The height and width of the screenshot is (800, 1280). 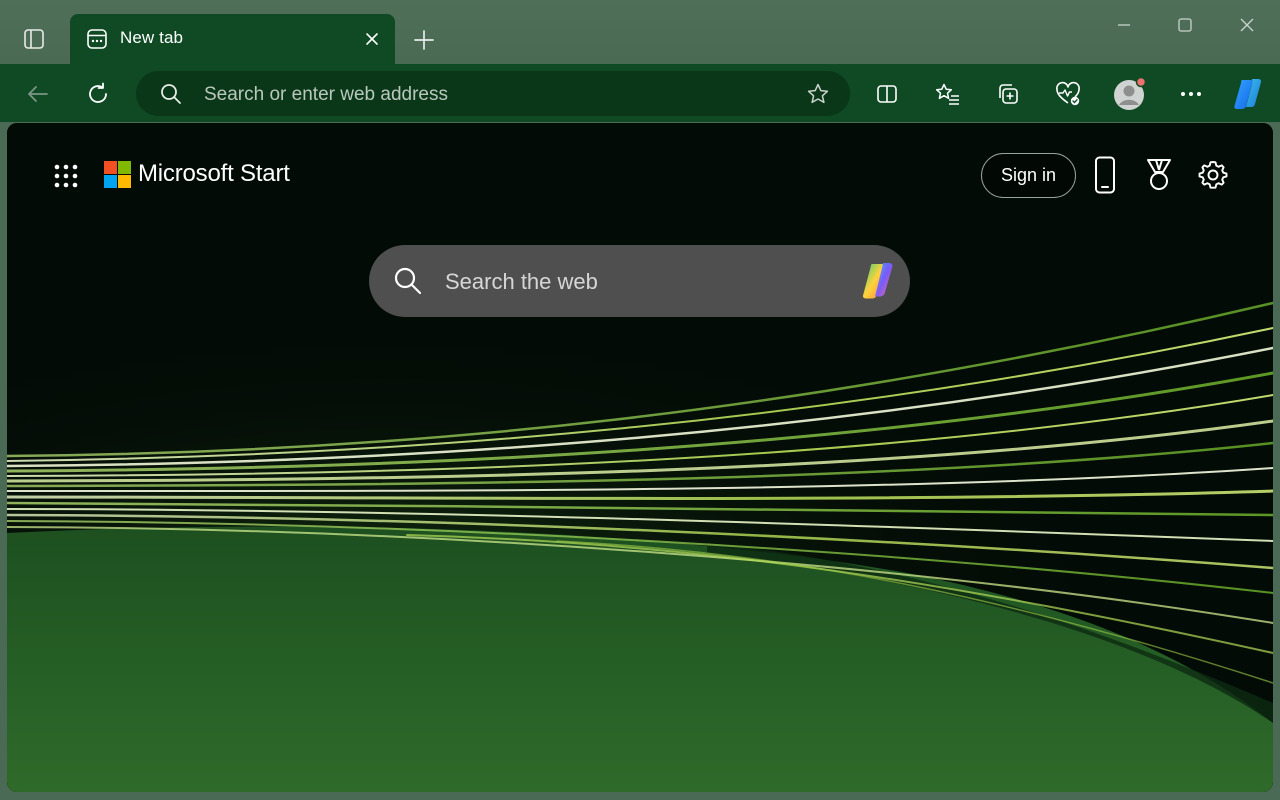 I want to click on navigation-toolbar, so click(x=640, y=93).